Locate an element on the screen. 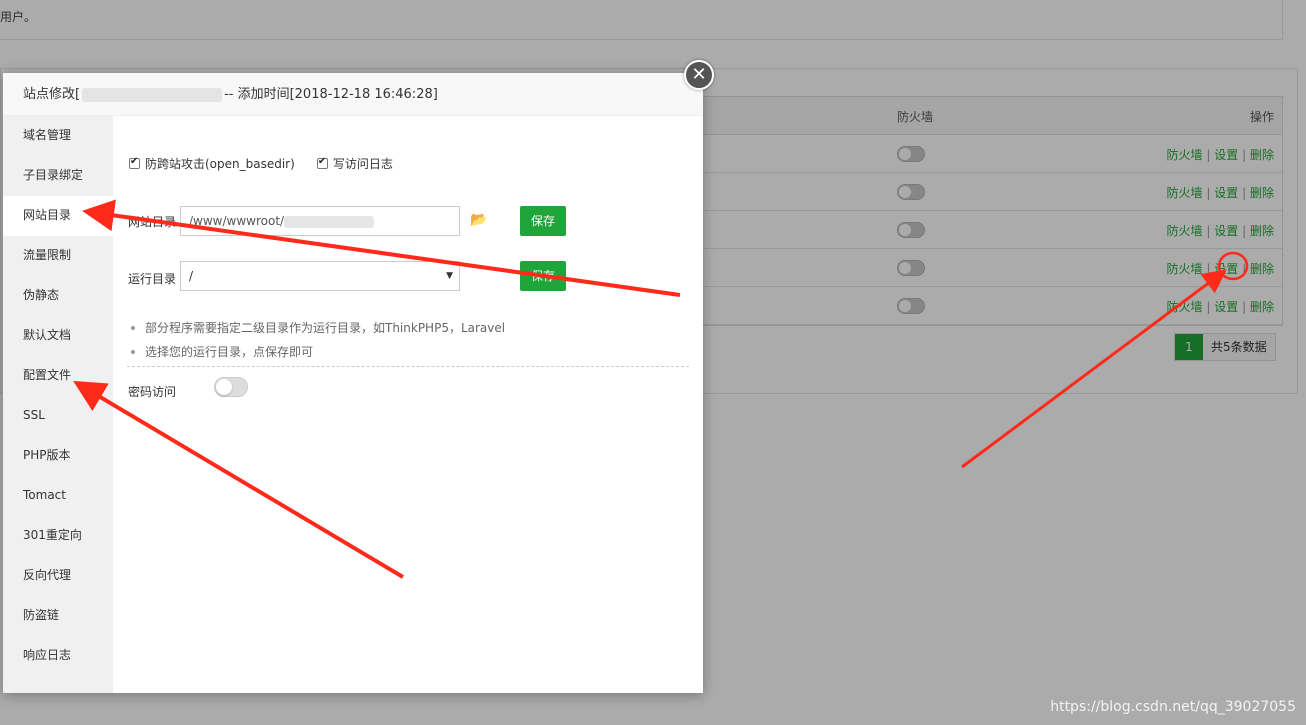  redacted-path is located at coordinates (329, 221).